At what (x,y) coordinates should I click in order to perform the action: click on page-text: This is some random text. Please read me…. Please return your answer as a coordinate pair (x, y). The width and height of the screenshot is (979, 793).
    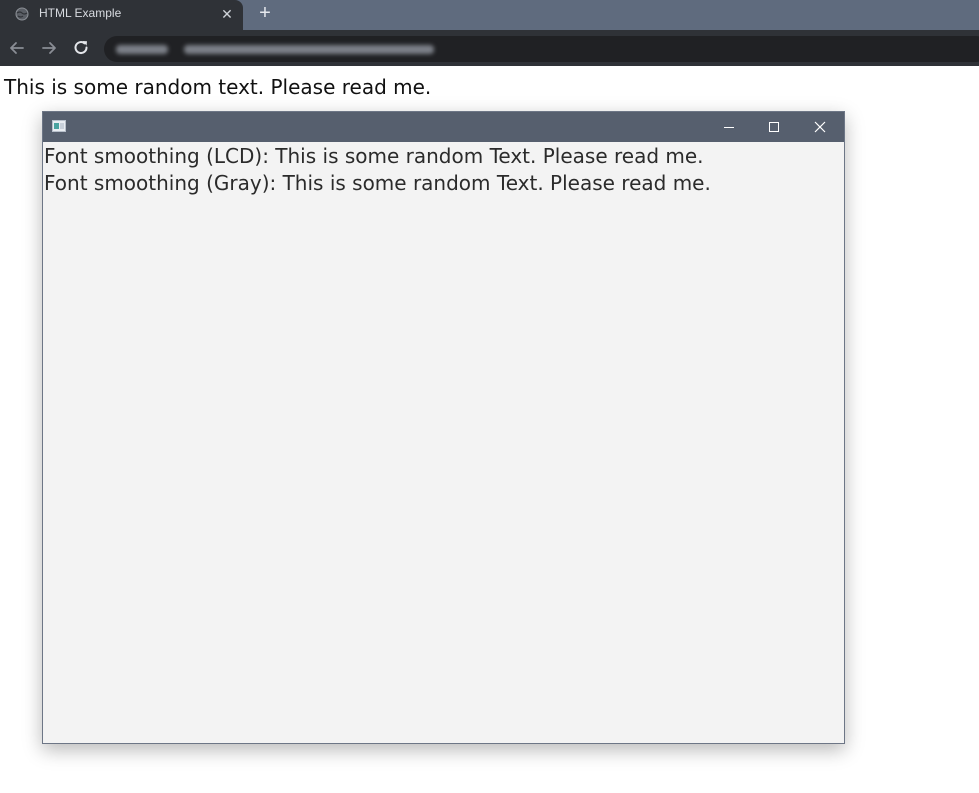
    Looking at the image, I should click on (218, 87).